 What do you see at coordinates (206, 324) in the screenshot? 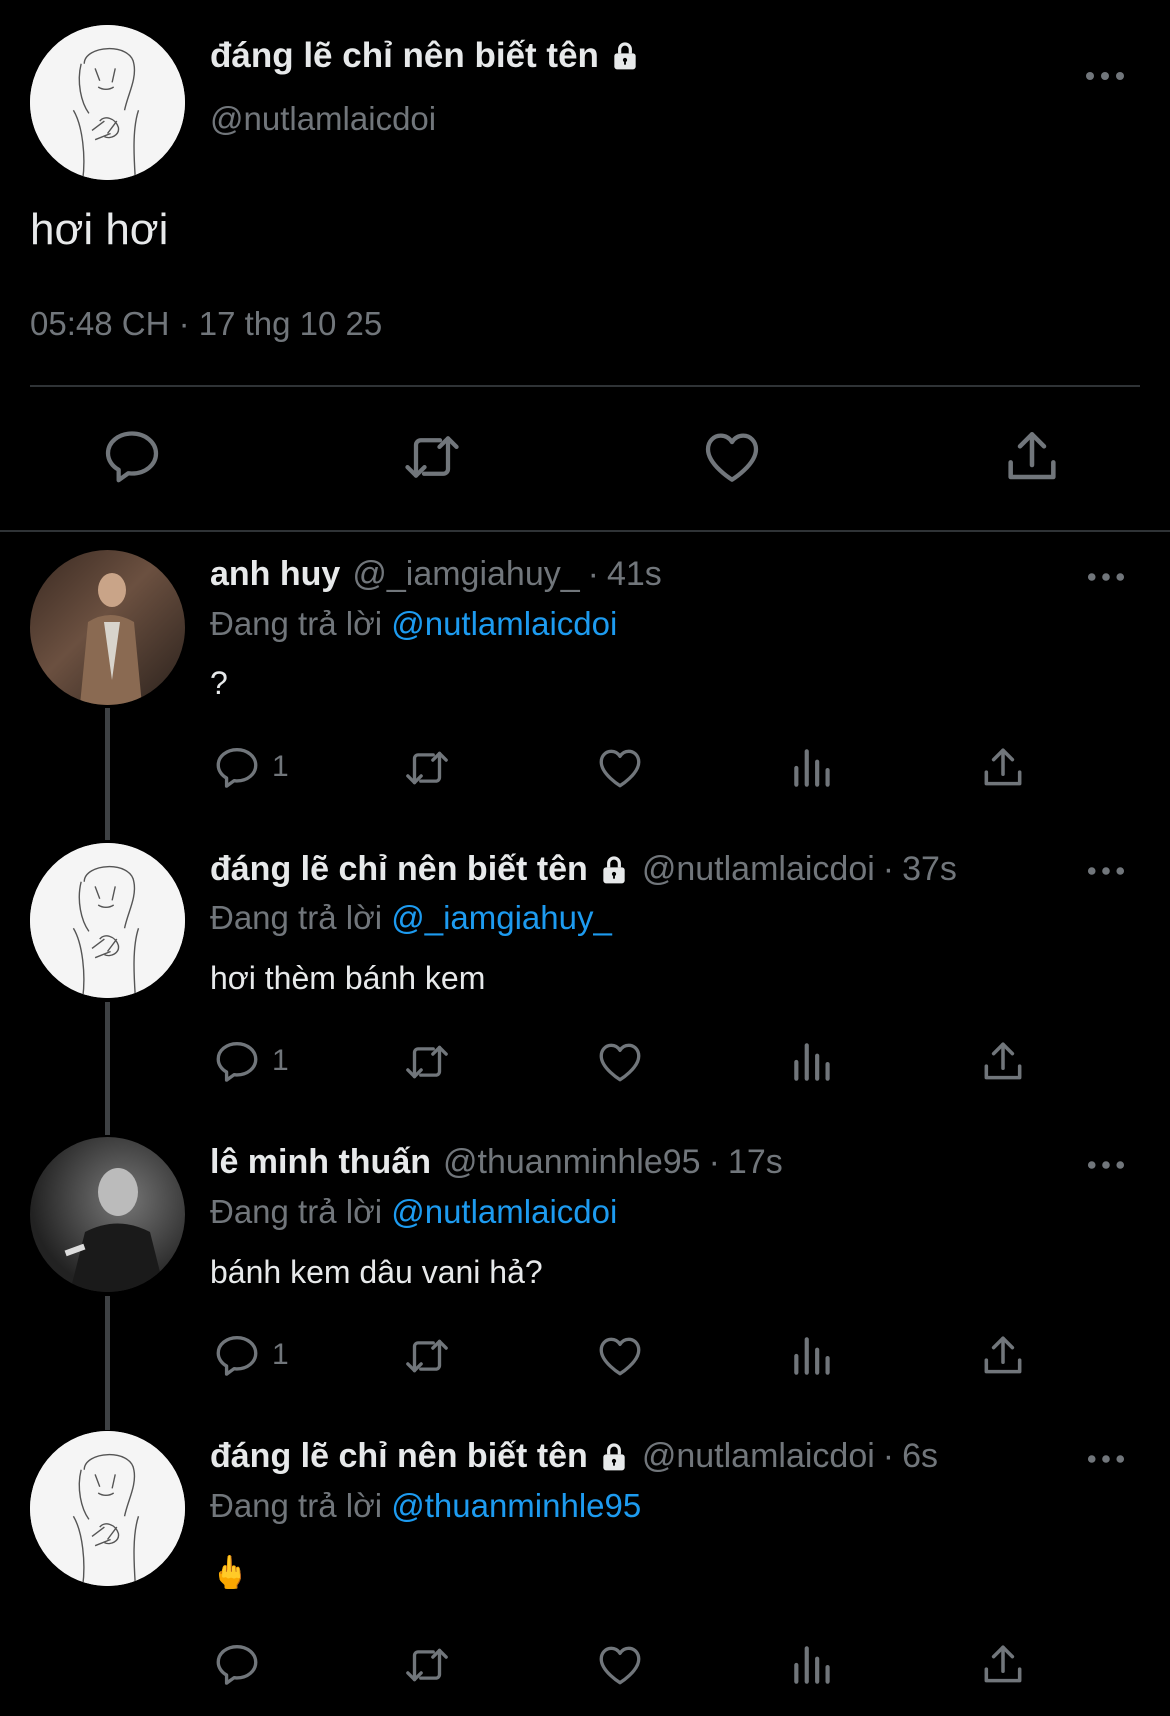
I see `tweet-timestamp: 05:48 CH · 17 thg 10 25` at bounding box center [206, 324].